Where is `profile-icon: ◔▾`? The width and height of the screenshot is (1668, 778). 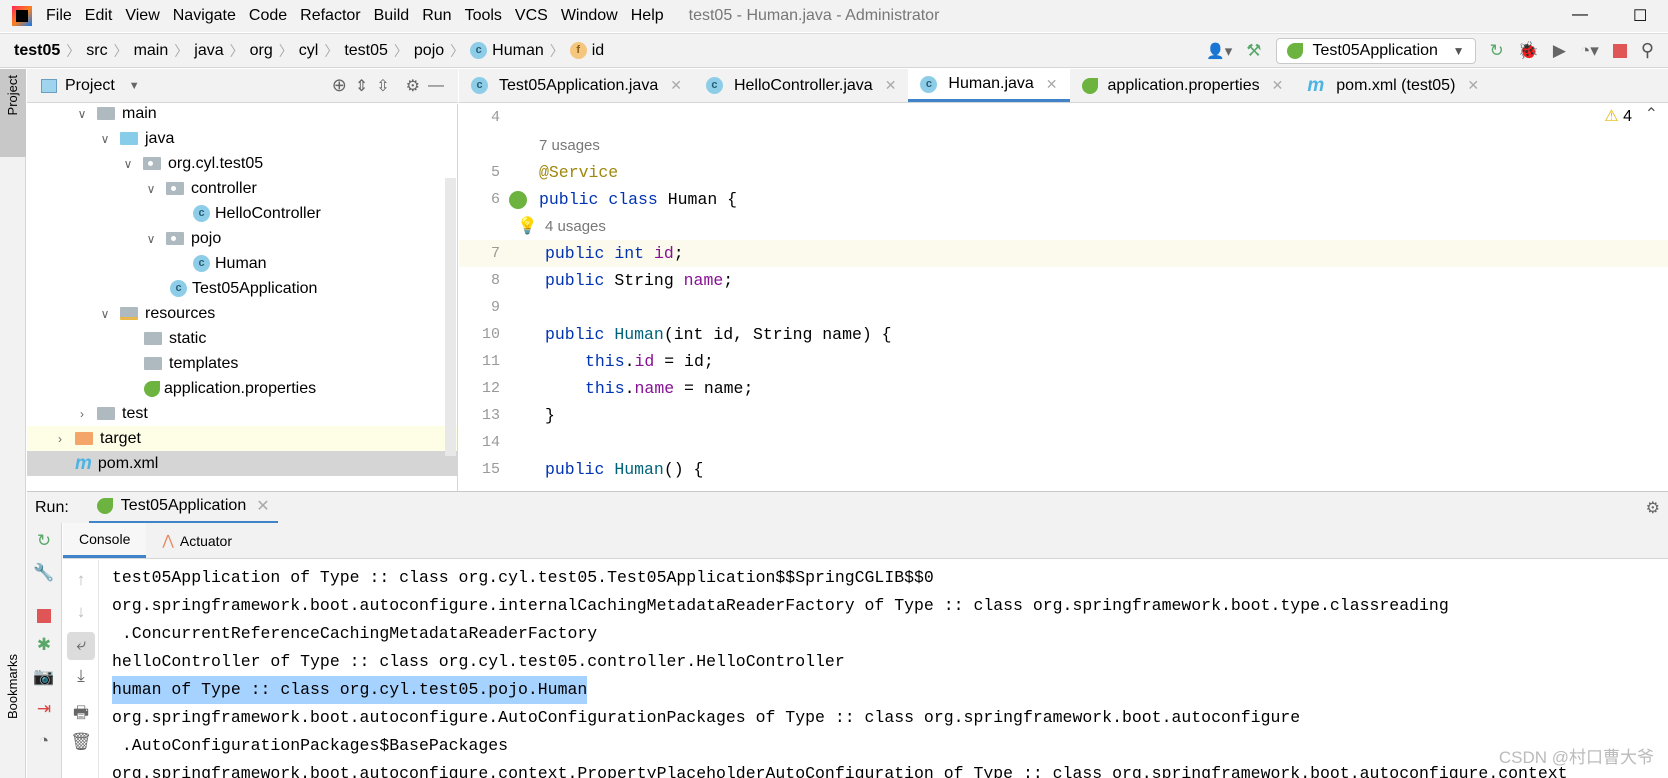 profile-icon: ◔▾ is located at coordinates (1589, 51).